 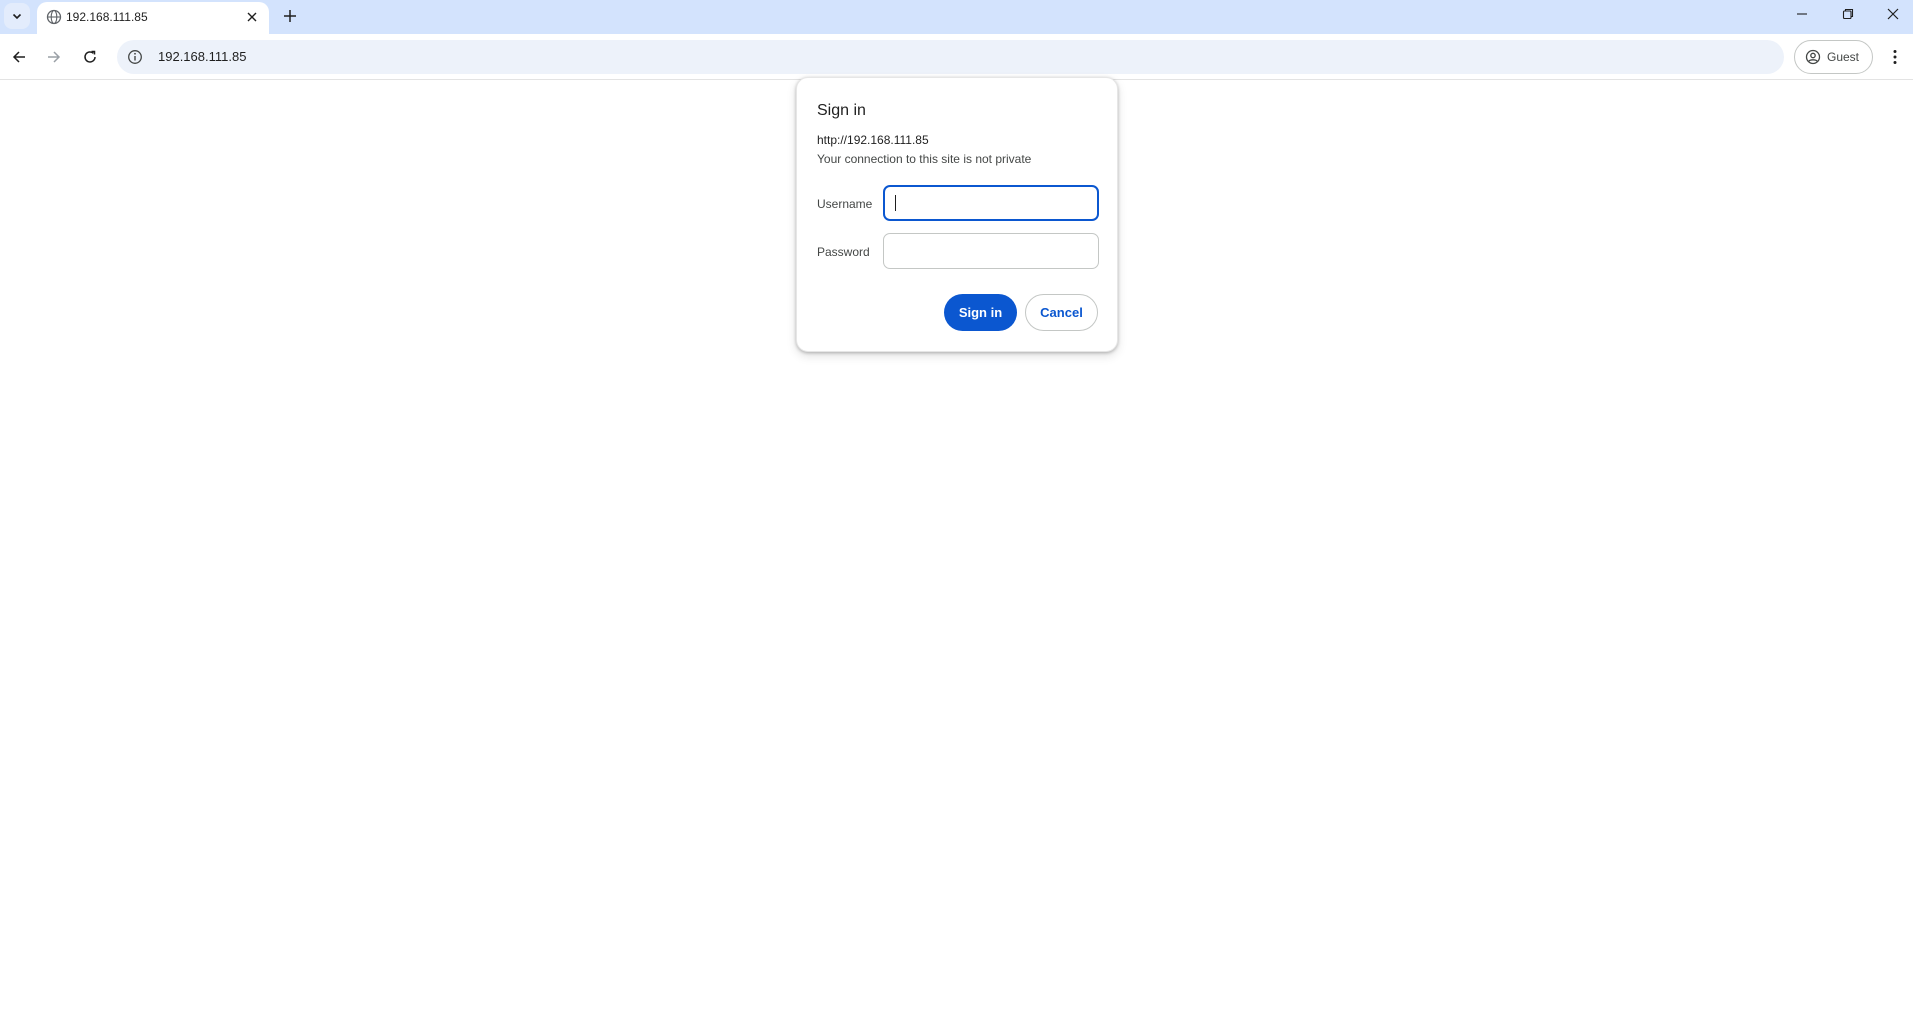 I want to click on restore-icon, so click(x=1848, y=14).